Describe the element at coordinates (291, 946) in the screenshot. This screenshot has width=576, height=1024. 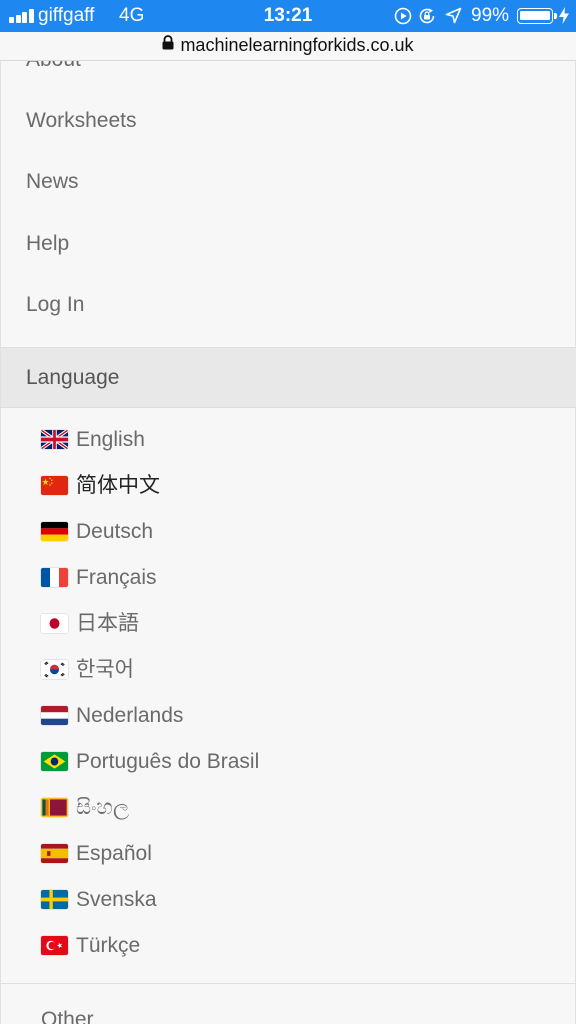
I see `language-item-turkish: Türkçe` at that location.